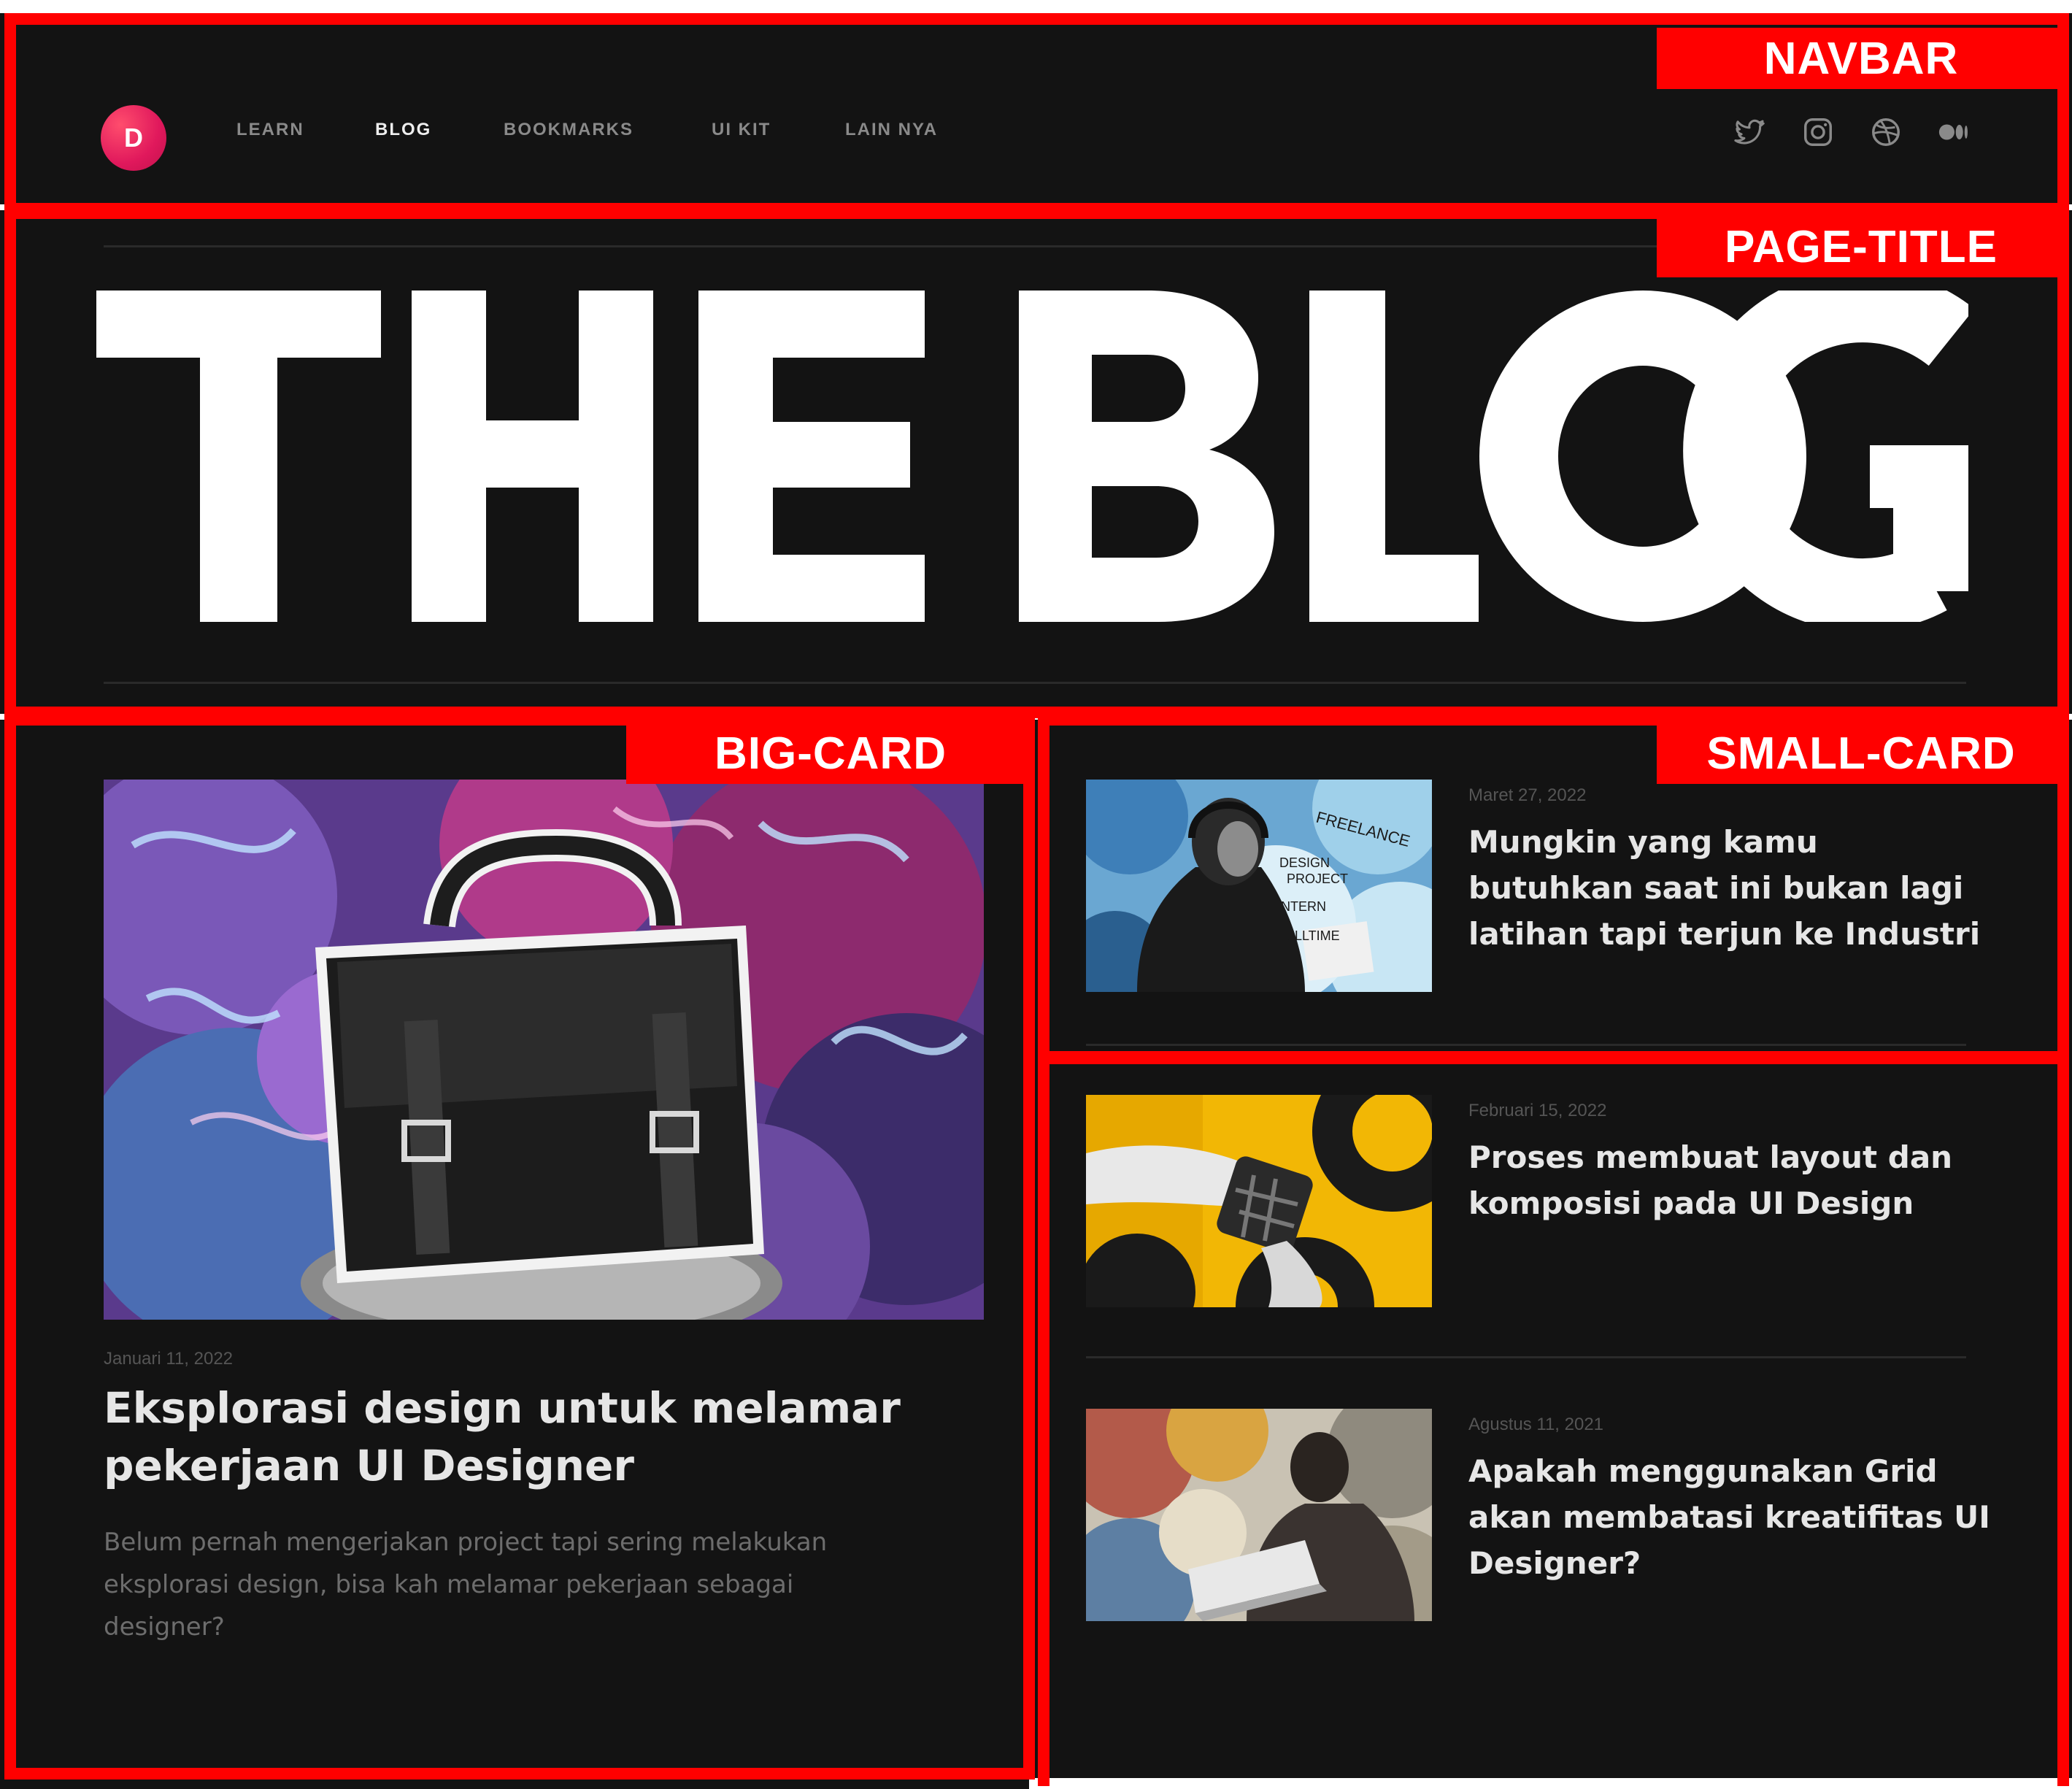 This screenshot has width=2072, height=1789. Describe the element at coordinates (1954, 132) in the screenshot. I see `medium-icon` at that location.